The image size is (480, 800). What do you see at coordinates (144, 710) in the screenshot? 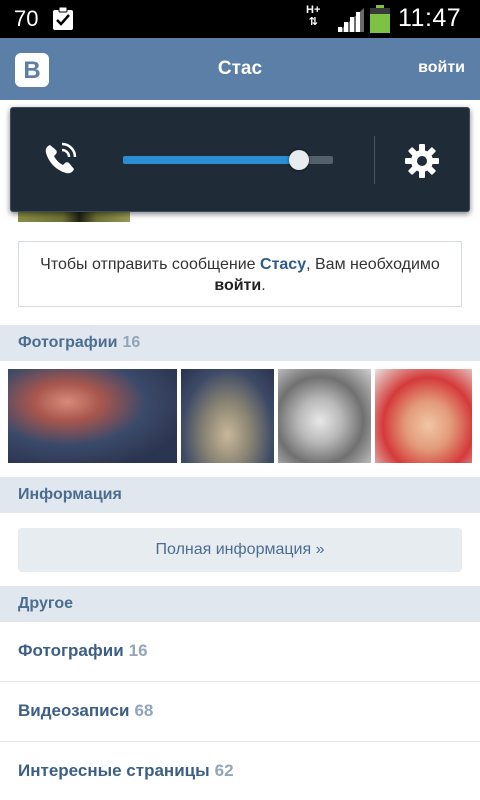
I see `list-item-count: 68` at bounding box center [144, 710].